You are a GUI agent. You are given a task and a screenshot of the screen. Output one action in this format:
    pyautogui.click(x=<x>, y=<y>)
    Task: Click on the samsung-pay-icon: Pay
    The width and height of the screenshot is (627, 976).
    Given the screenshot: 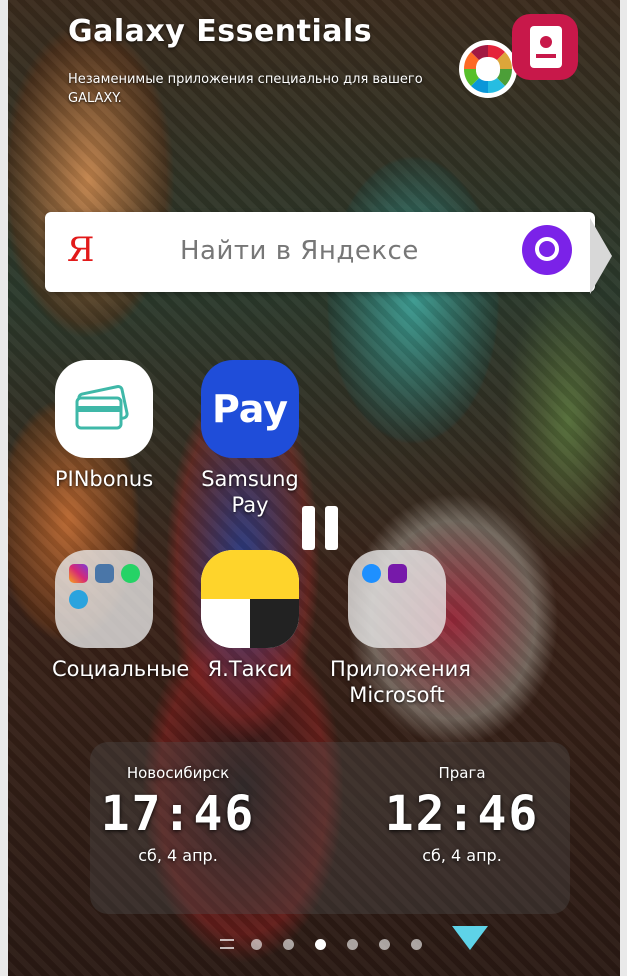 What is the action you would take?
    pyautogui.click(x=250, y=409)
    